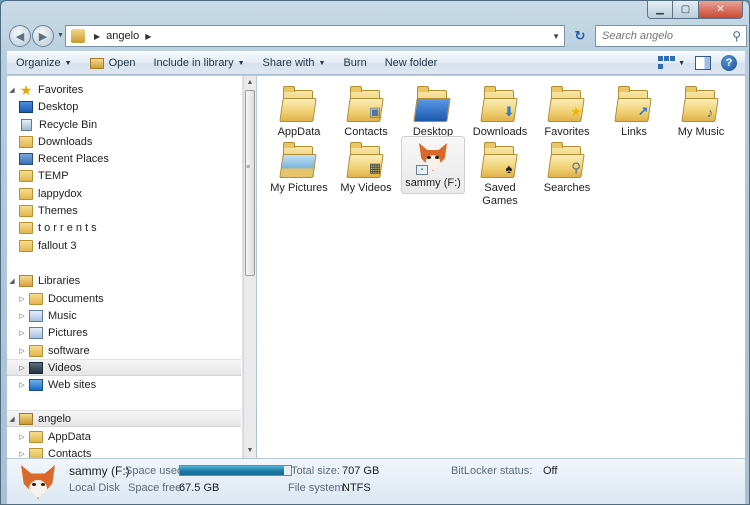 This screenshot has width=750, height=505. Describe the element at coordinates (124, 332) in the screenshot. I see `nav-item-pictures: ▷ Pictures` at that location.